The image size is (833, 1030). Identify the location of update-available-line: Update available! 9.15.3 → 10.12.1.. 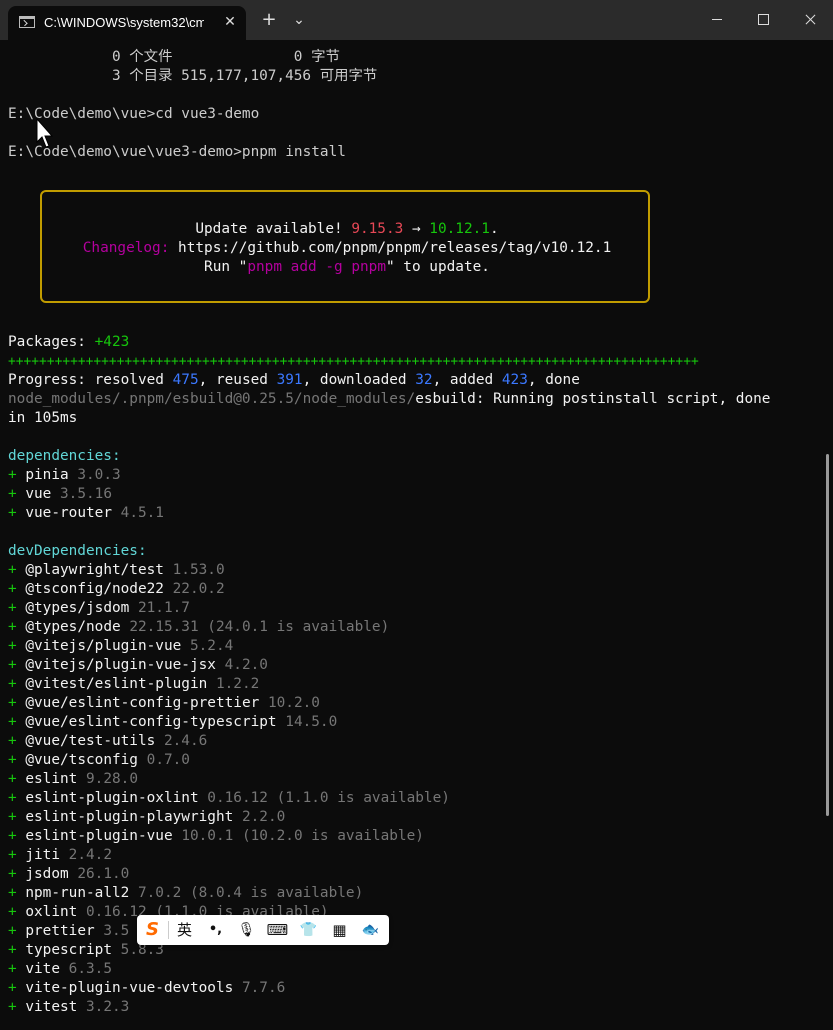
(347, 229).